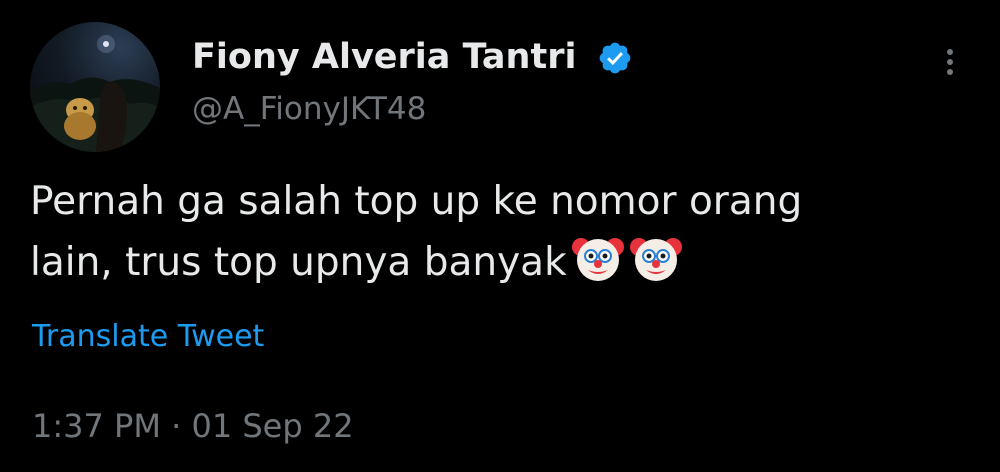  Describe the element at coordinates (384, 57) in the screenshot. I see `author-display-name: Fiony Alveria Tantri` at that location.